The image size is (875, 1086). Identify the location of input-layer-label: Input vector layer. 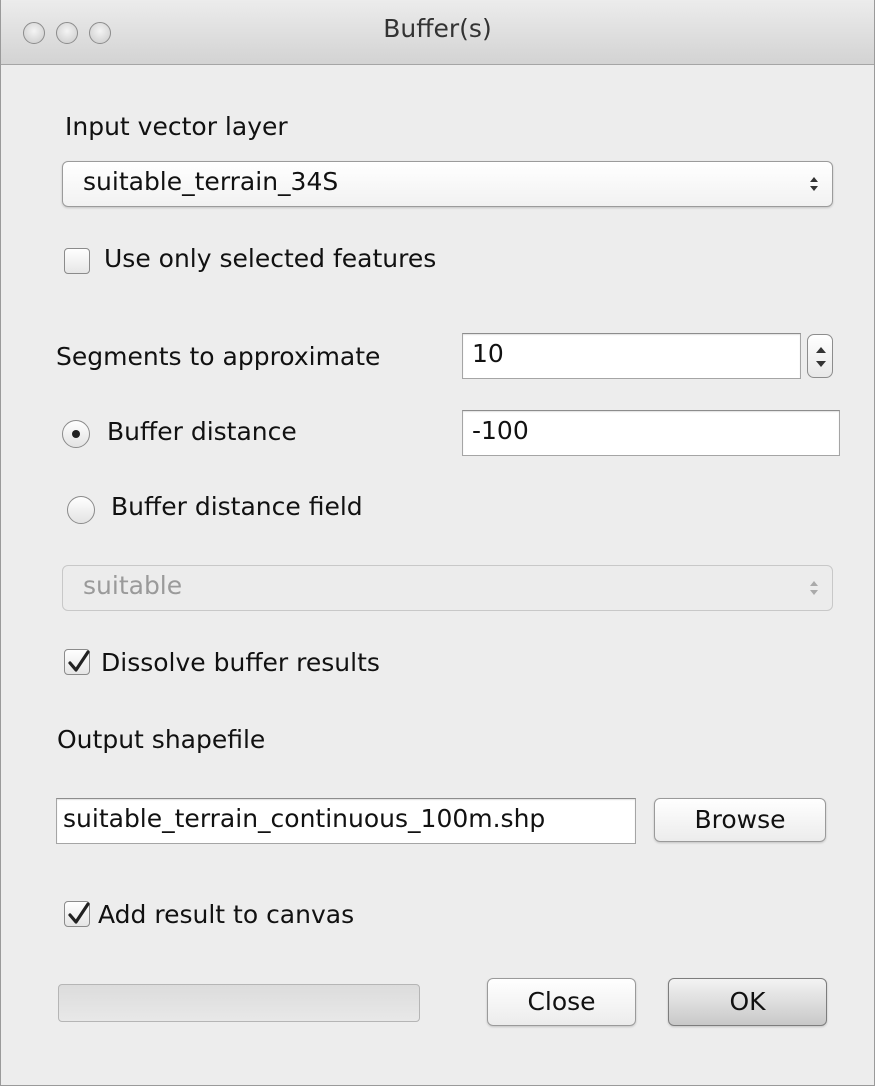
(176, 126).